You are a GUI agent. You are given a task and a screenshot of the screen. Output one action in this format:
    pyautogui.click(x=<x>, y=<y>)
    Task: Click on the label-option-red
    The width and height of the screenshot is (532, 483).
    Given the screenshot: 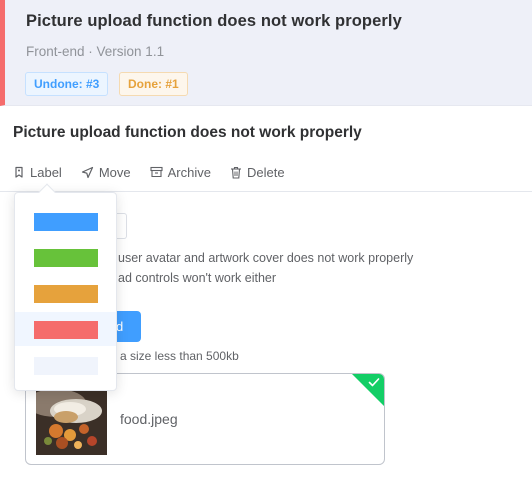 What is the action you would take?
    pyautogui.click(x=65, y=329)
    